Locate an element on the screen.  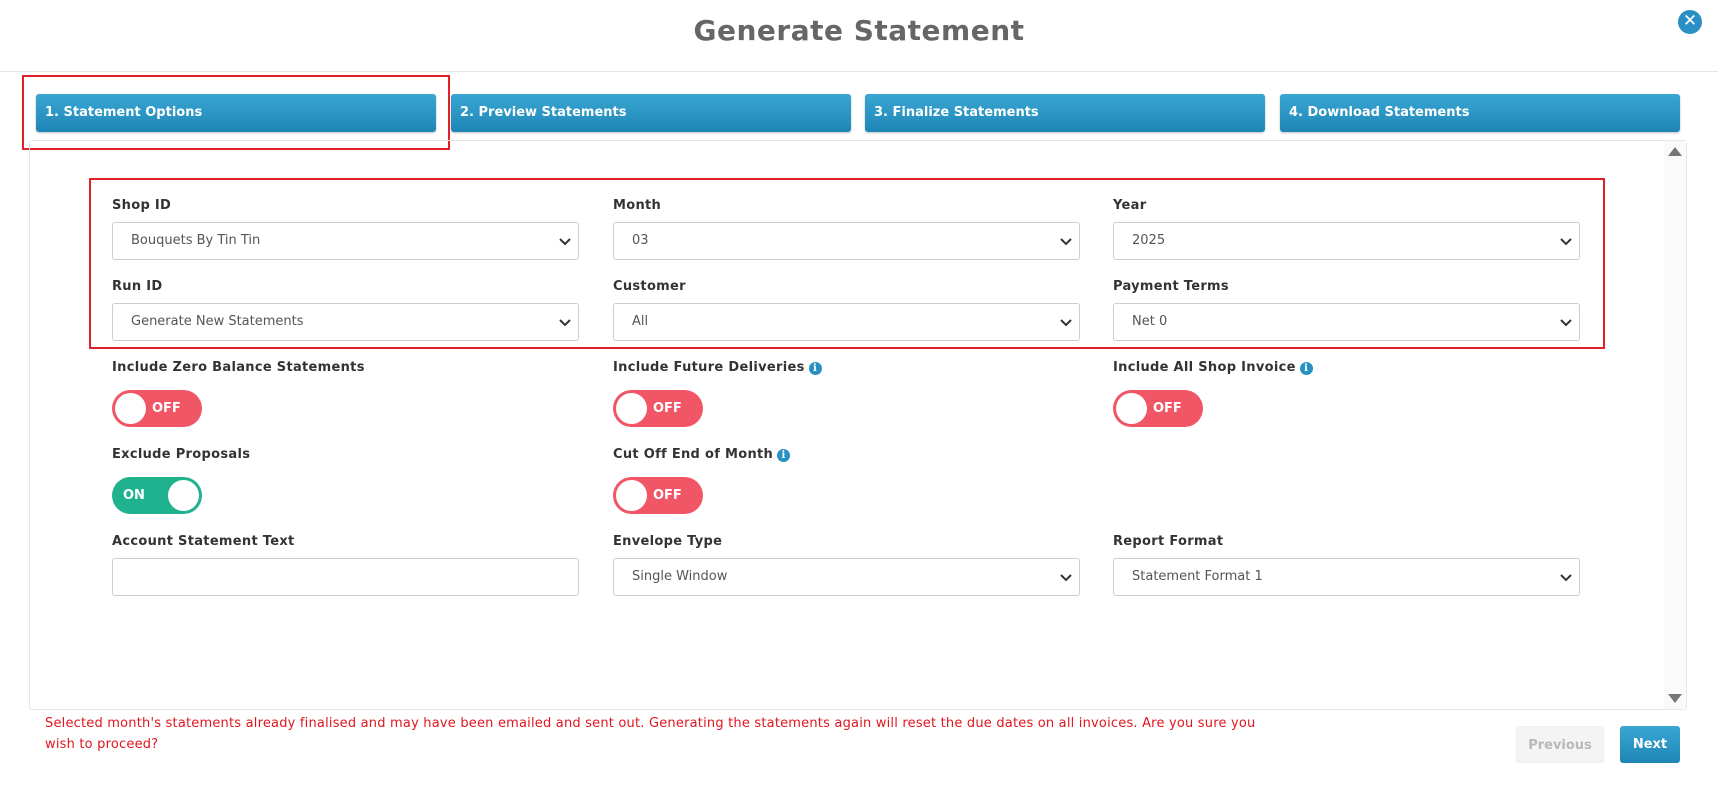
cut-off-end-of-month-label: Cut Off End of Month i is located at coordinates (702, 454).